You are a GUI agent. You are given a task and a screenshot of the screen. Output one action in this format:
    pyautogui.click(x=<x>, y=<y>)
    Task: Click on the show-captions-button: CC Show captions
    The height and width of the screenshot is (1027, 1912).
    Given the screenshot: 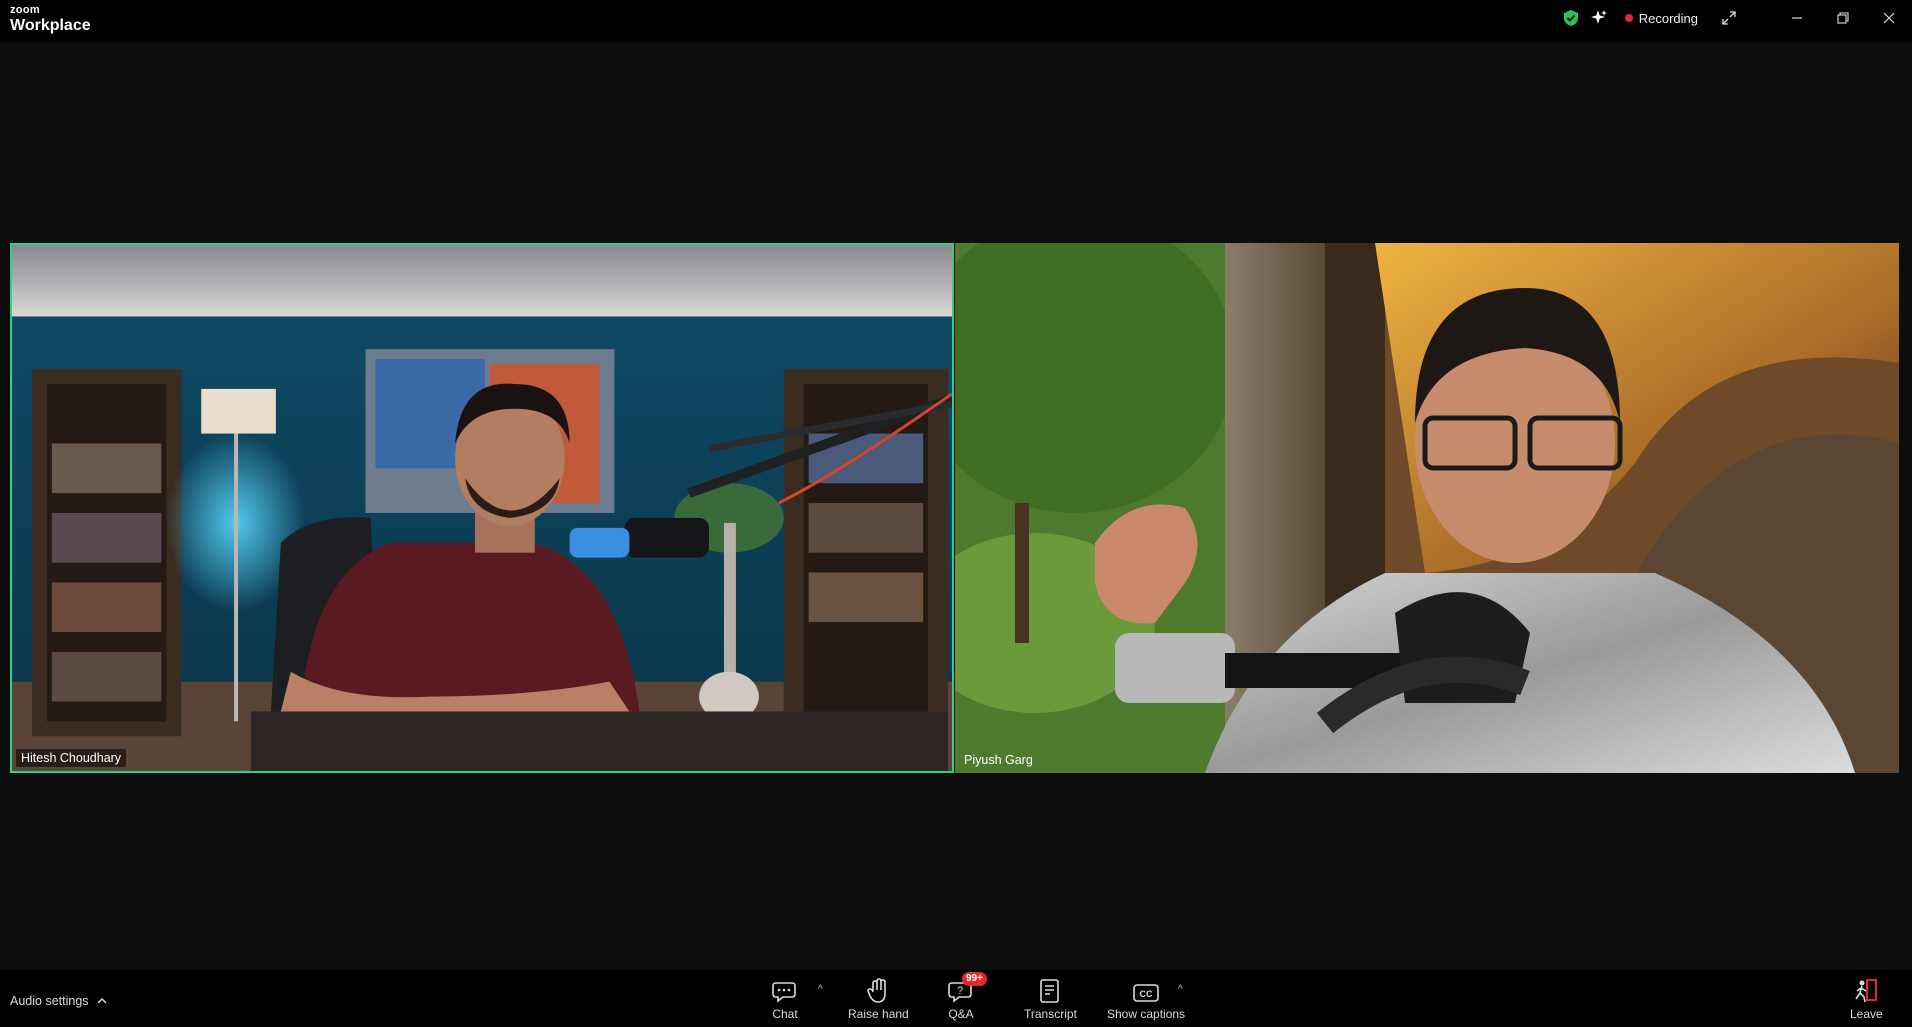 What is the action you would take?
    pyautogui.click(x=1146, y=999)
    